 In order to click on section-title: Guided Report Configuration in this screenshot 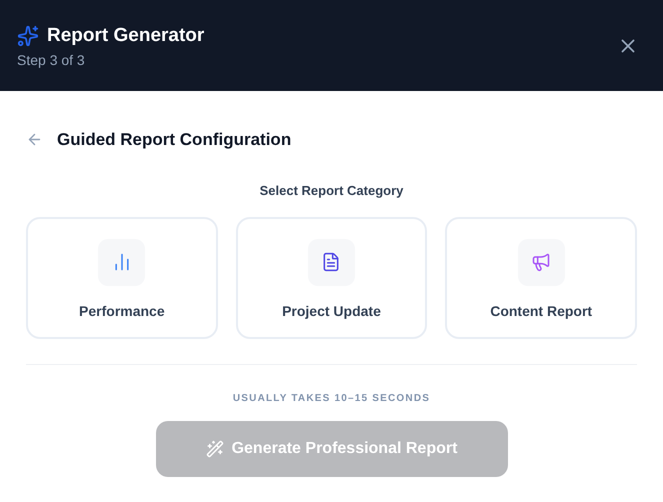, I will do `click(174, 140)`.